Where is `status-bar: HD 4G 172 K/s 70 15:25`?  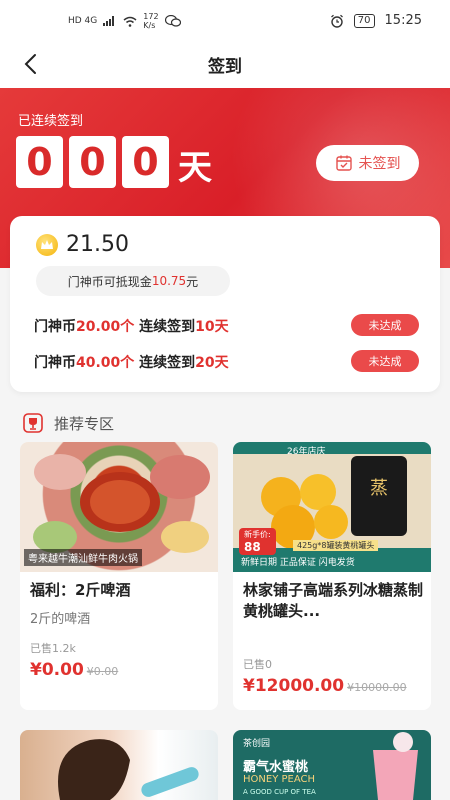 status-bar: HD 4G 172 K/s 70 15:25 is located at coordinates (225, 20).